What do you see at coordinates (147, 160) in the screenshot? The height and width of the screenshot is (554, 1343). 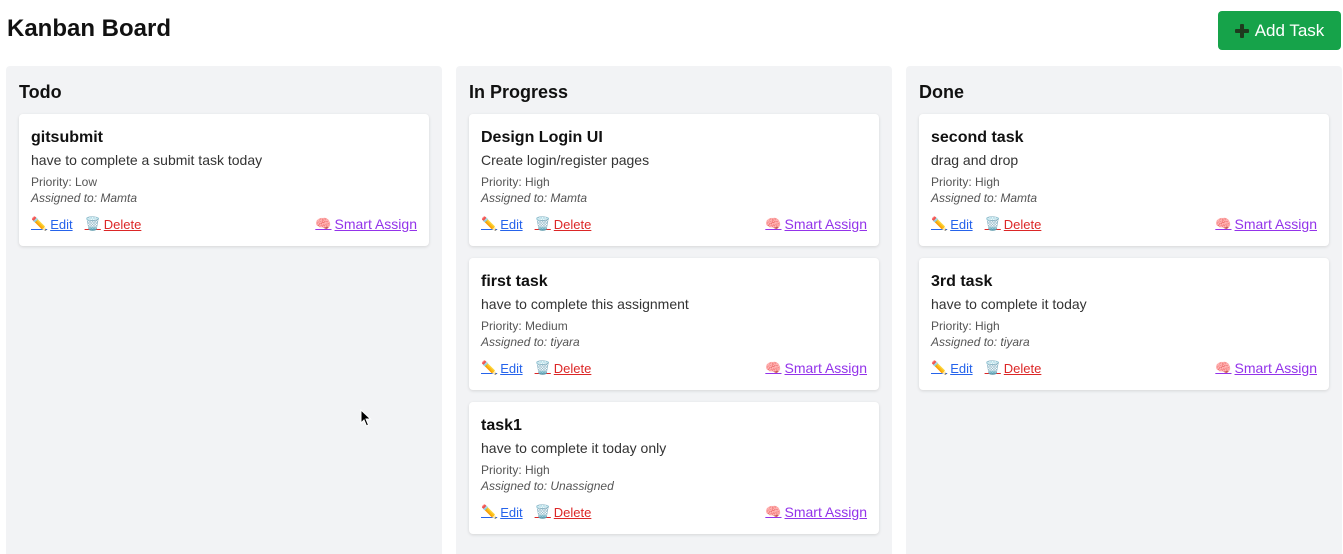 I see `task-description: have to complete a submit task today` at bounding box center [147, 160].